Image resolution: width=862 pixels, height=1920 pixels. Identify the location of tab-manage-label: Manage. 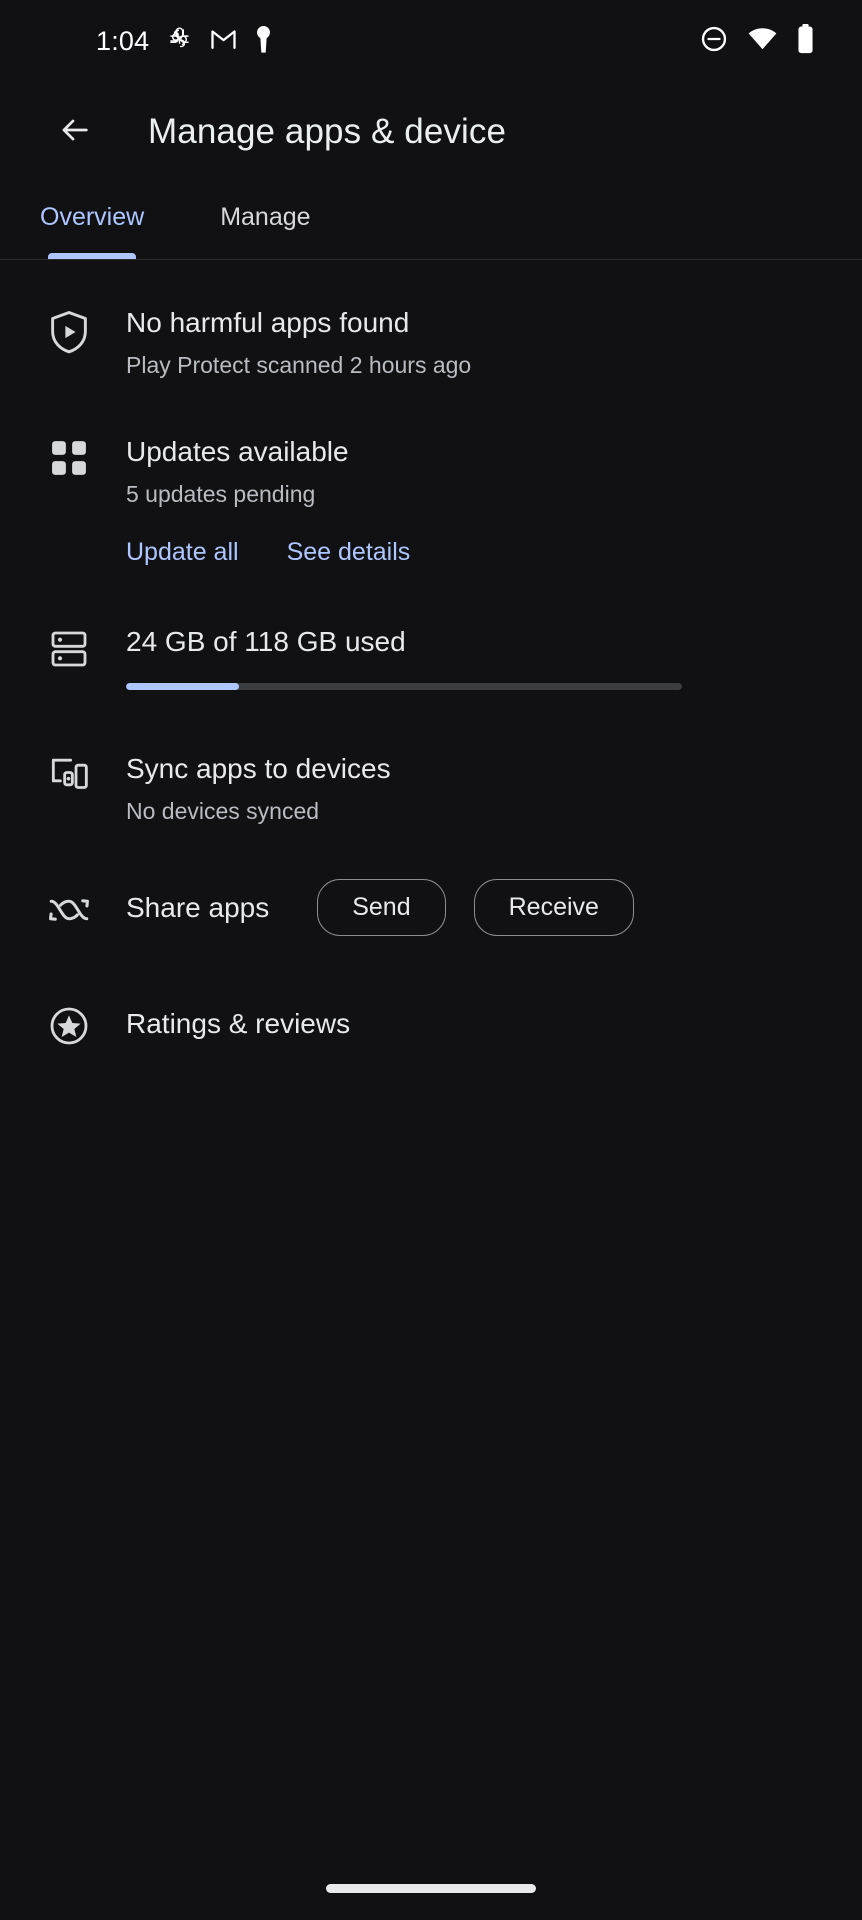
(265, 216).